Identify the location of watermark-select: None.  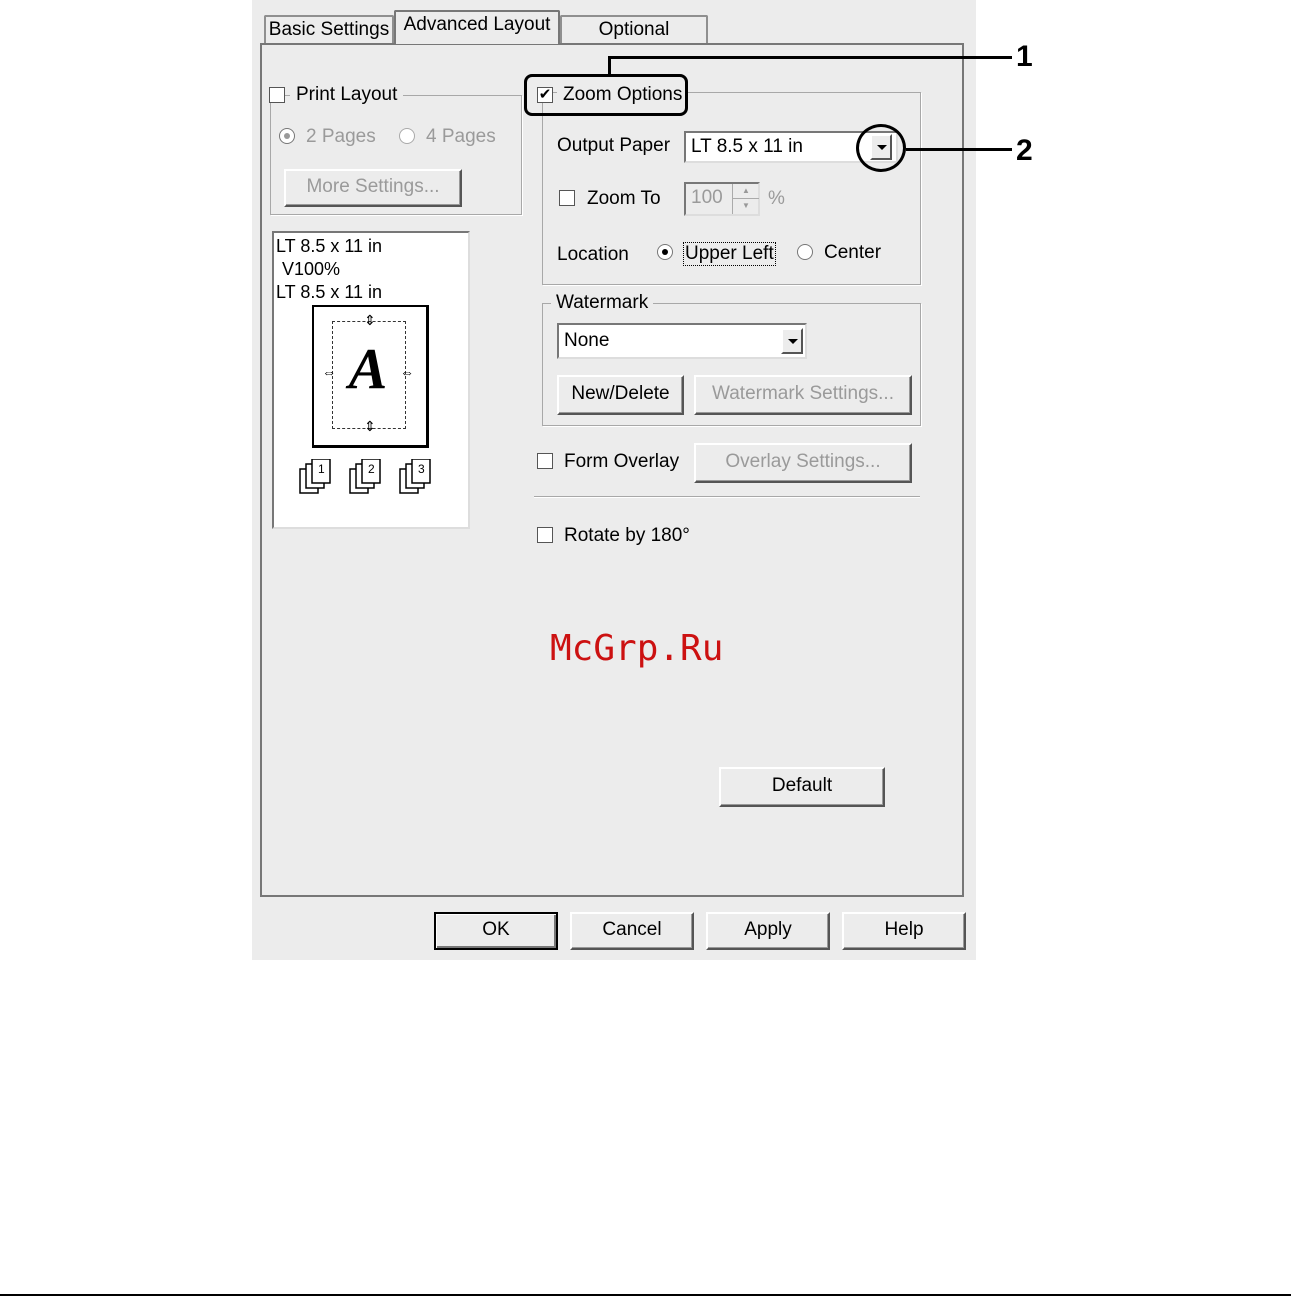
(682, 341).